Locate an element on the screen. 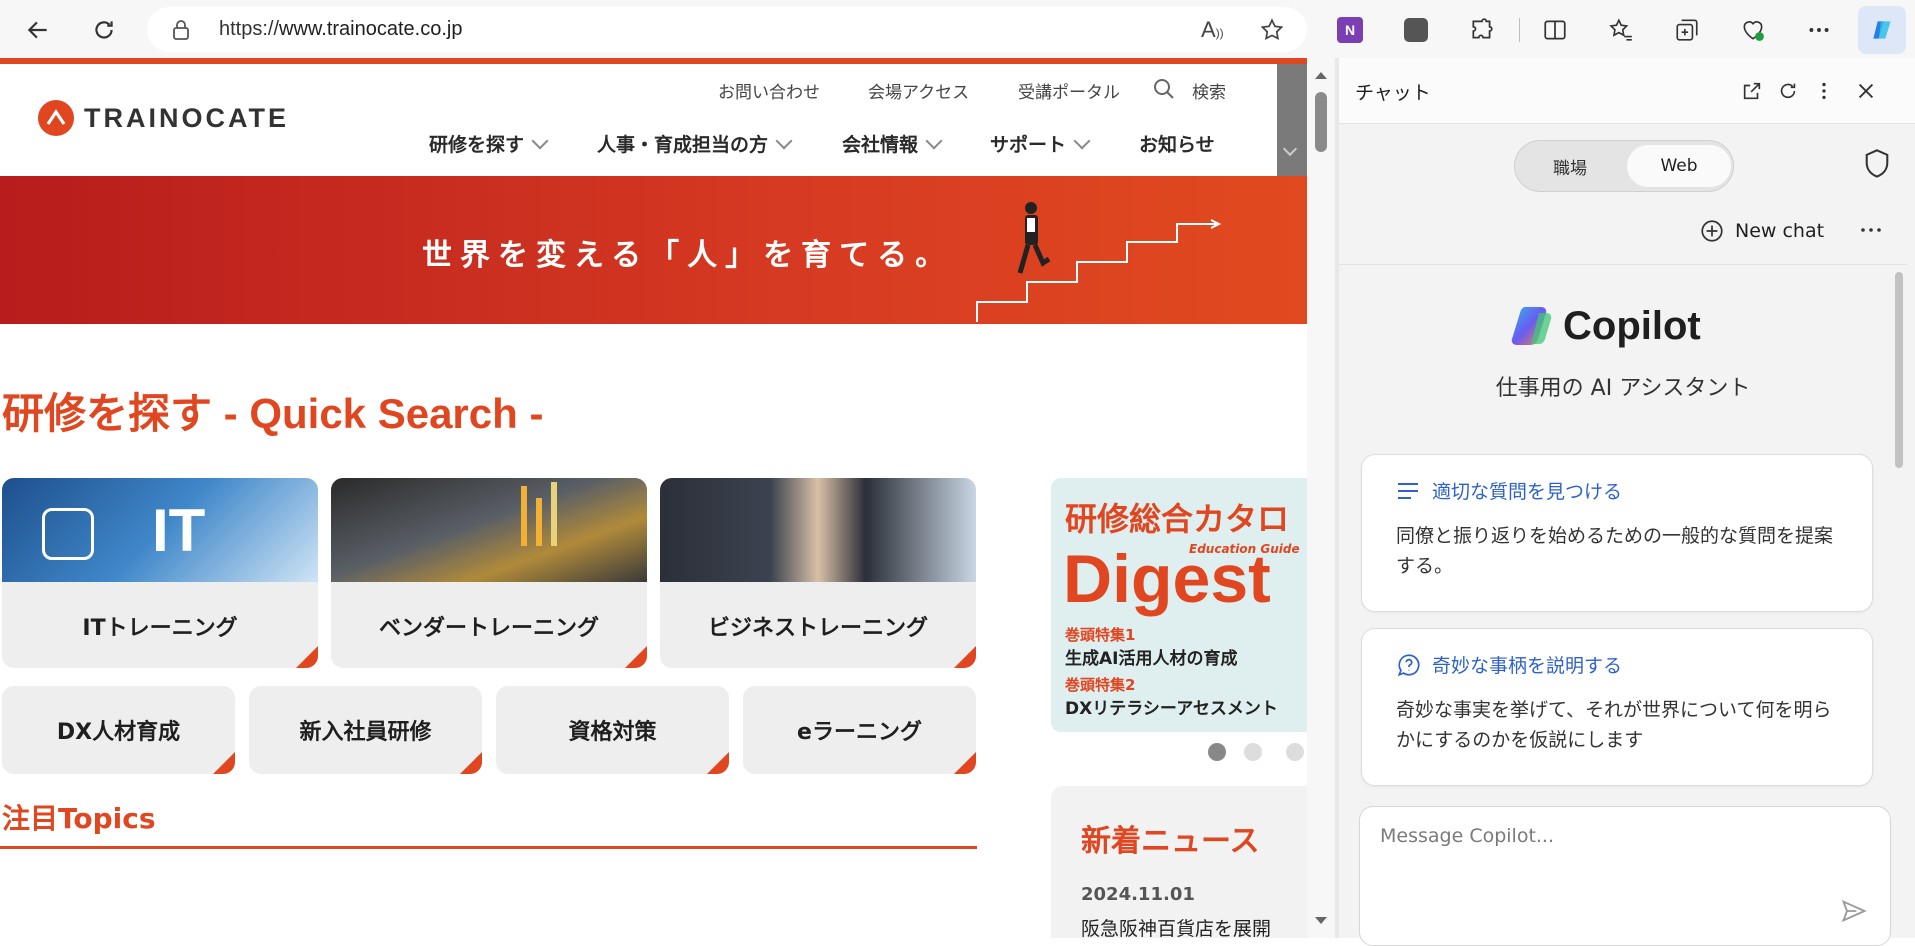  app-extension-icon is located at coordinates (1416, 30).